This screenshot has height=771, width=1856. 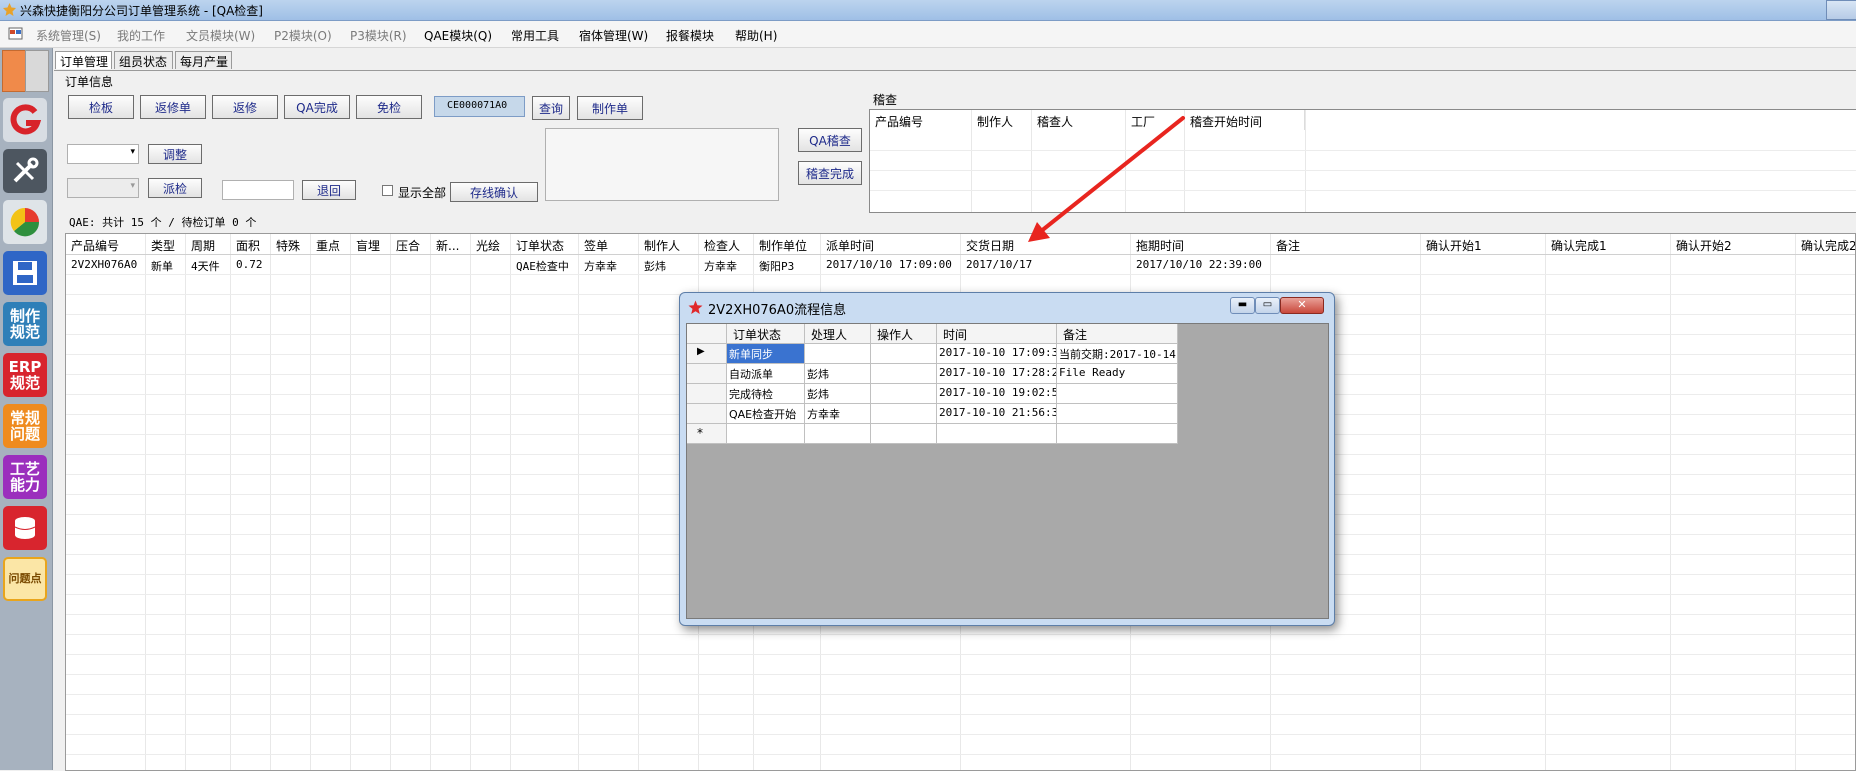 What do you see at coordinates (707, 434) in the screenshot?
I see `new-row-marker: *` at bounding box center [707, 434].